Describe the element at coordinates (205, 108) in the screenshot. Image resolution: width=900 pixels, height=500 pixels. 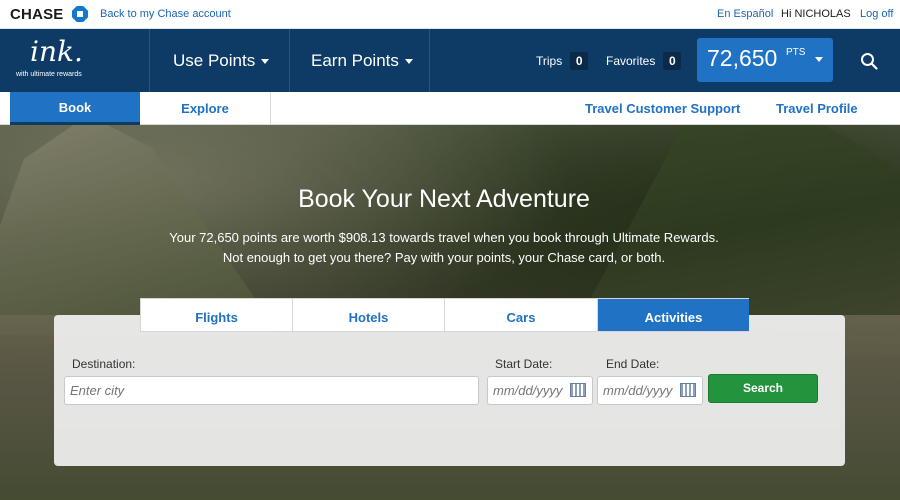
I see `tab-explore: Explore` at that location.